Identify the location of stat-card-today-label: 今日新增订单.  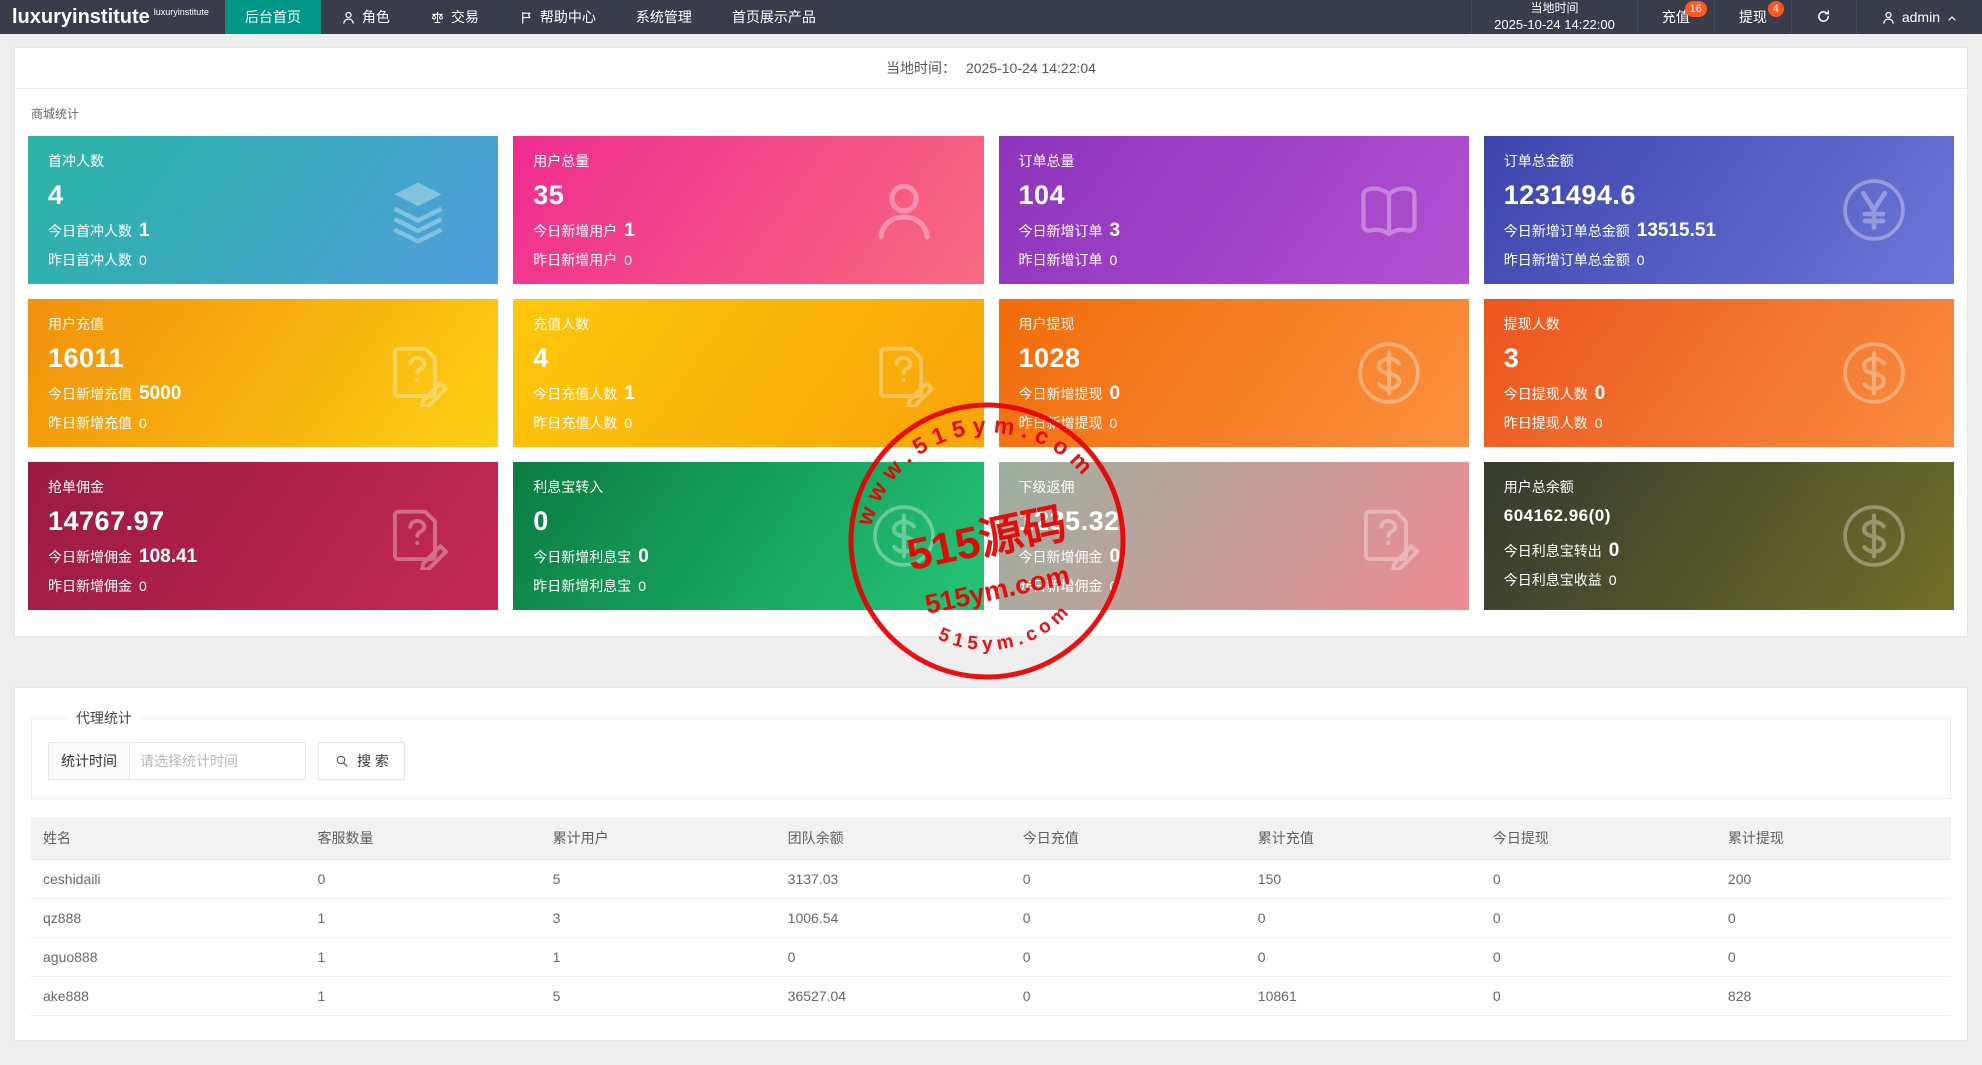
(1060, 231).